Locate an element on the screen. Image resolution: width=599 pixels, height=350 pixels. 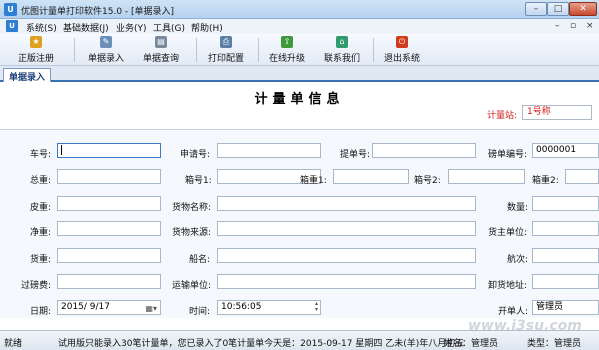
menu-help: 帮助(H) is located at coordinates (207, 27).